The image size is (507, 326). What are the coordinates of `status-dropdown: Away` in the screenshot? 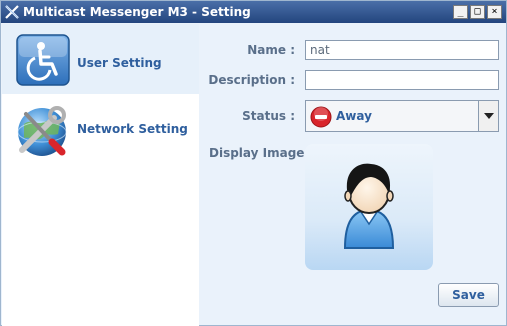 It's located at (402, 116).